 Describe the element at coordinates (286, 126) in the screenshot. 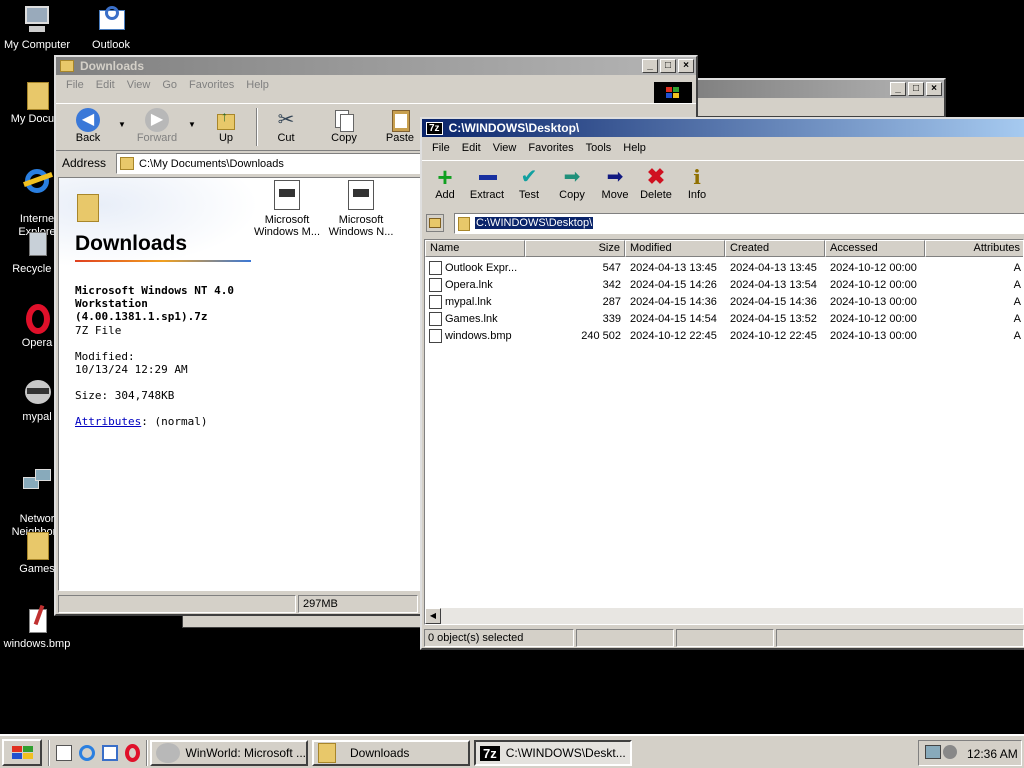

I see `cut-button: ✂ Cut` at that location.